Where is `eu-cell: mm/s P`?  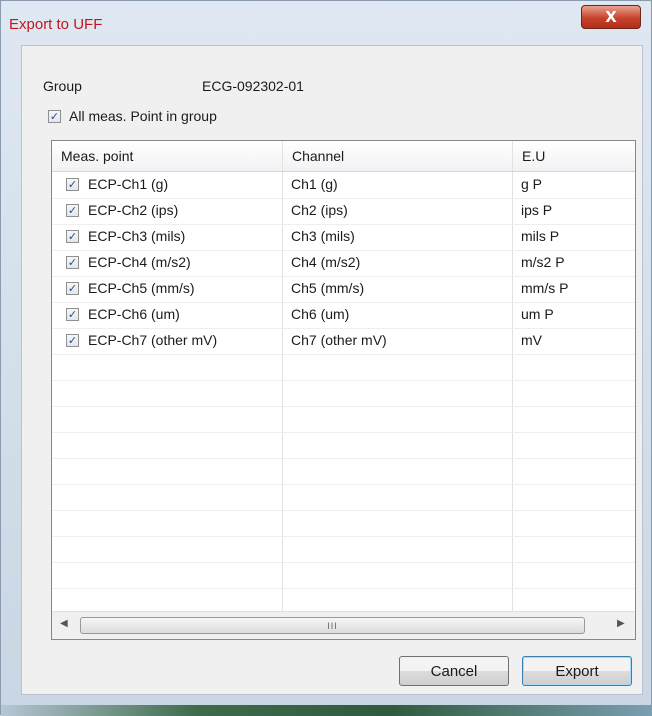
eu-cell: mm/s P is located at coordinates (545, 288).